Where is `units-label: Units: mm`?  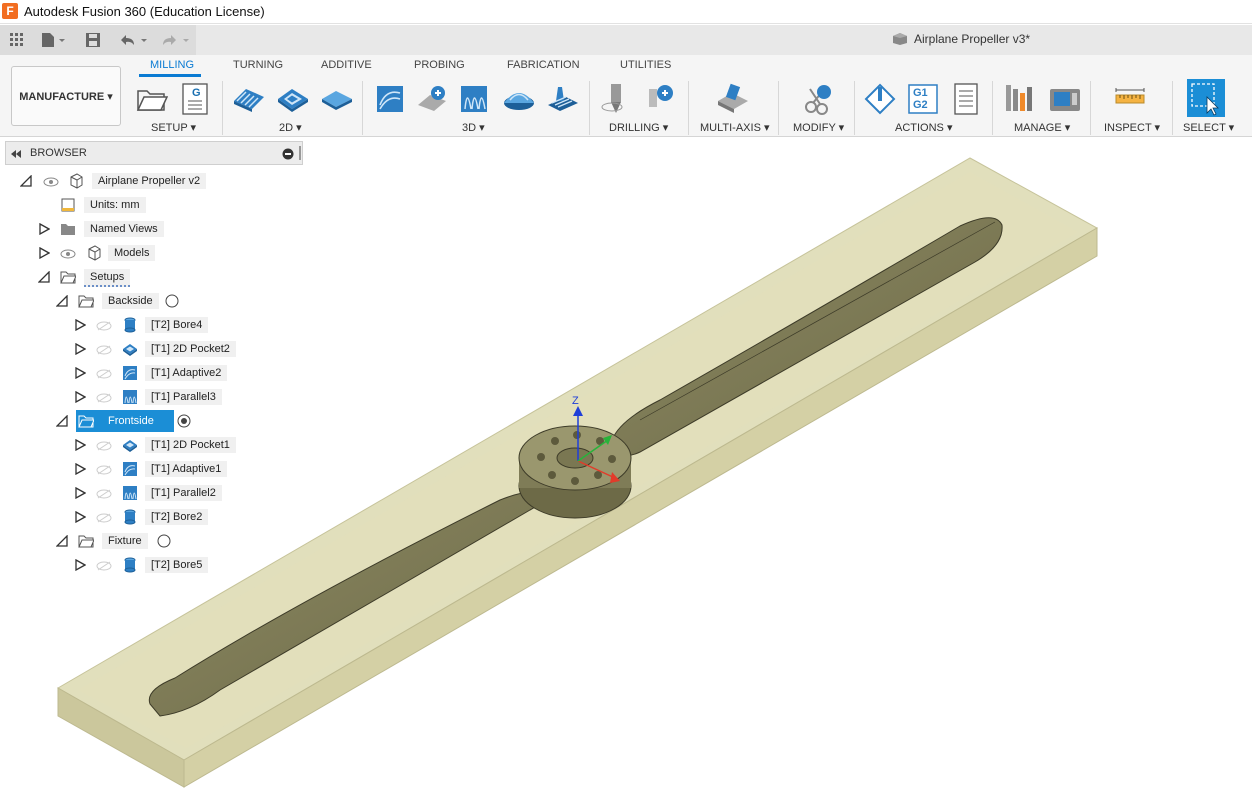 units-label: Units: mm is located at coordinates (115, 205).